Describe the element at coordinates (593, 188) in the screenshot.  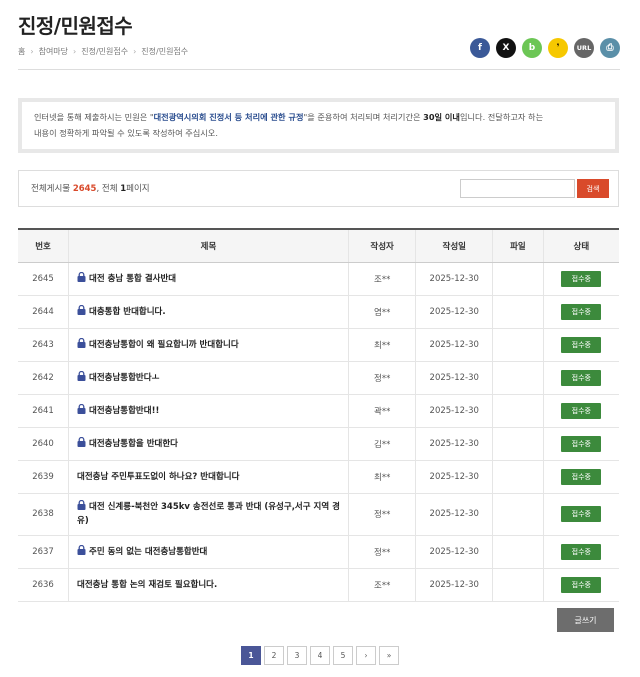
I see `search-button: 검색` at that location.